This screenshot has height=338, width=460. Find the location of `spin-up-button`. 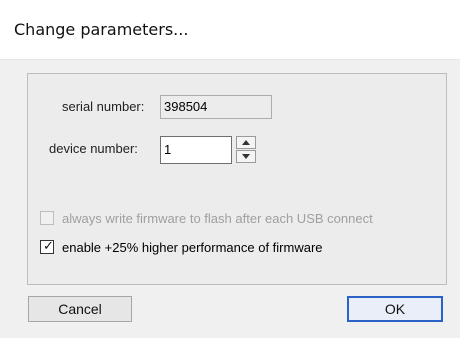

spin-up-button is located at coordinates (246, 142).